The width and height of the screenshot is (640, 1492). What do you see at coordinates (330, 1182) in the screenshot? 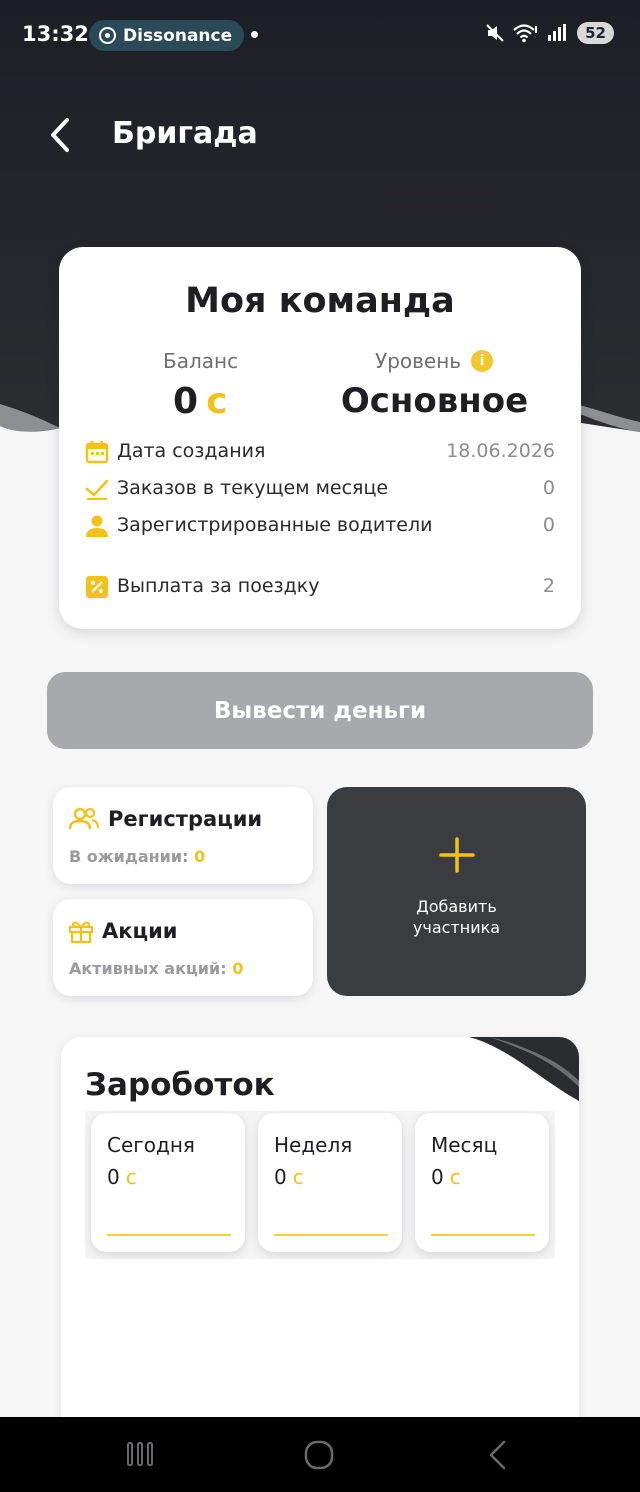
I see `period-card-week: Неделя 0с` at bounding box center [330, 1182].